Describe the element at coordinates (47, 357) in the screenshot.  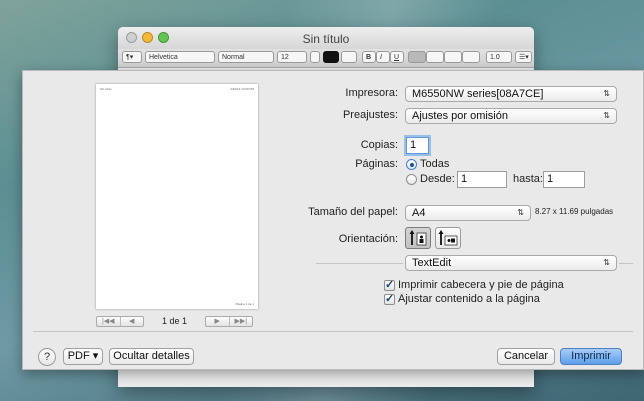
I see `help-button: ?` at that location.